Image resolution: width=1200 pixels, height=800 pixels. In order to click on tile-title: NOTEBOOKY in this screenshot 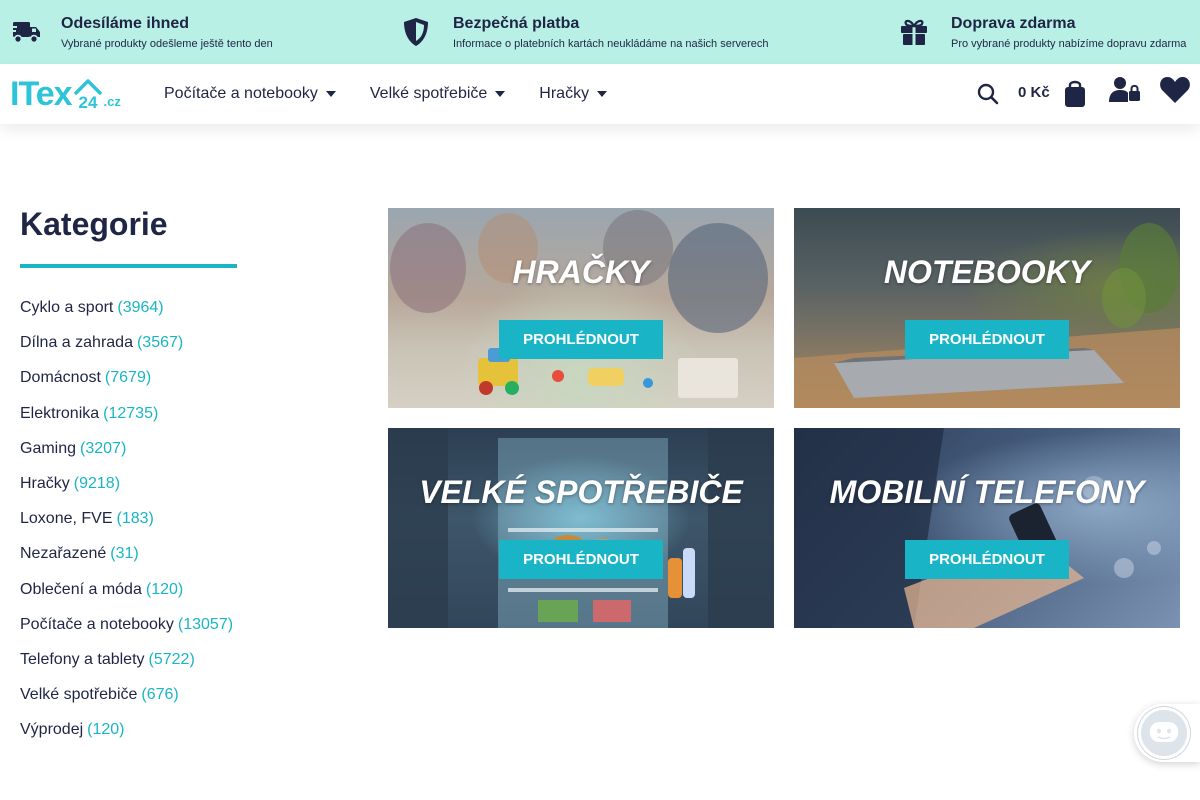, I will do `click(987, 272)`.